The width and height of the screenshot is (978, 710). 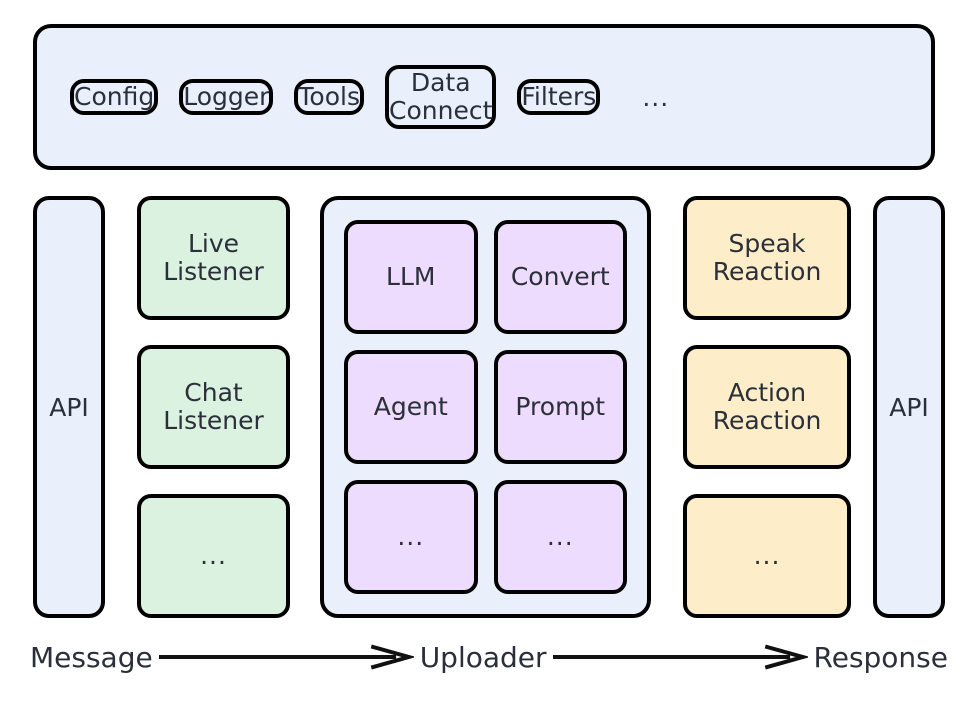 I want to click on reaction-label: Speak Reaction, so click(x=767, y=257).